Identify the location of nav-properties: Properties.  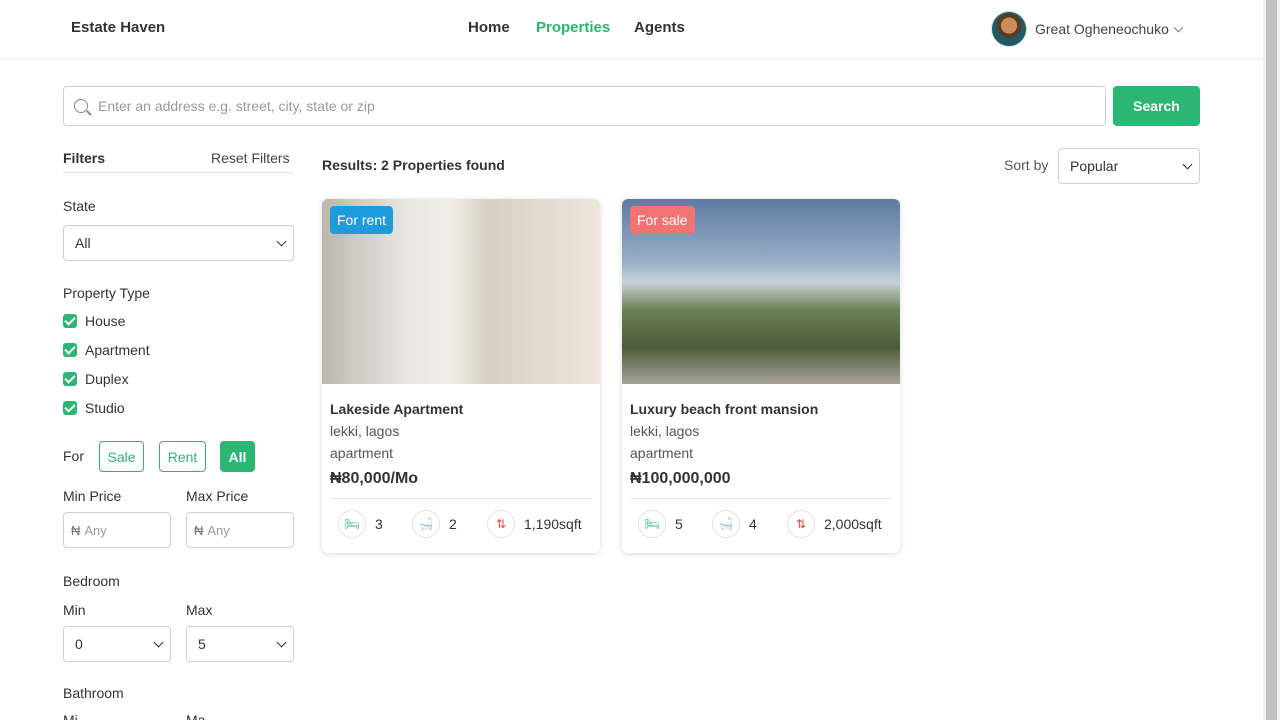
(573, 27).